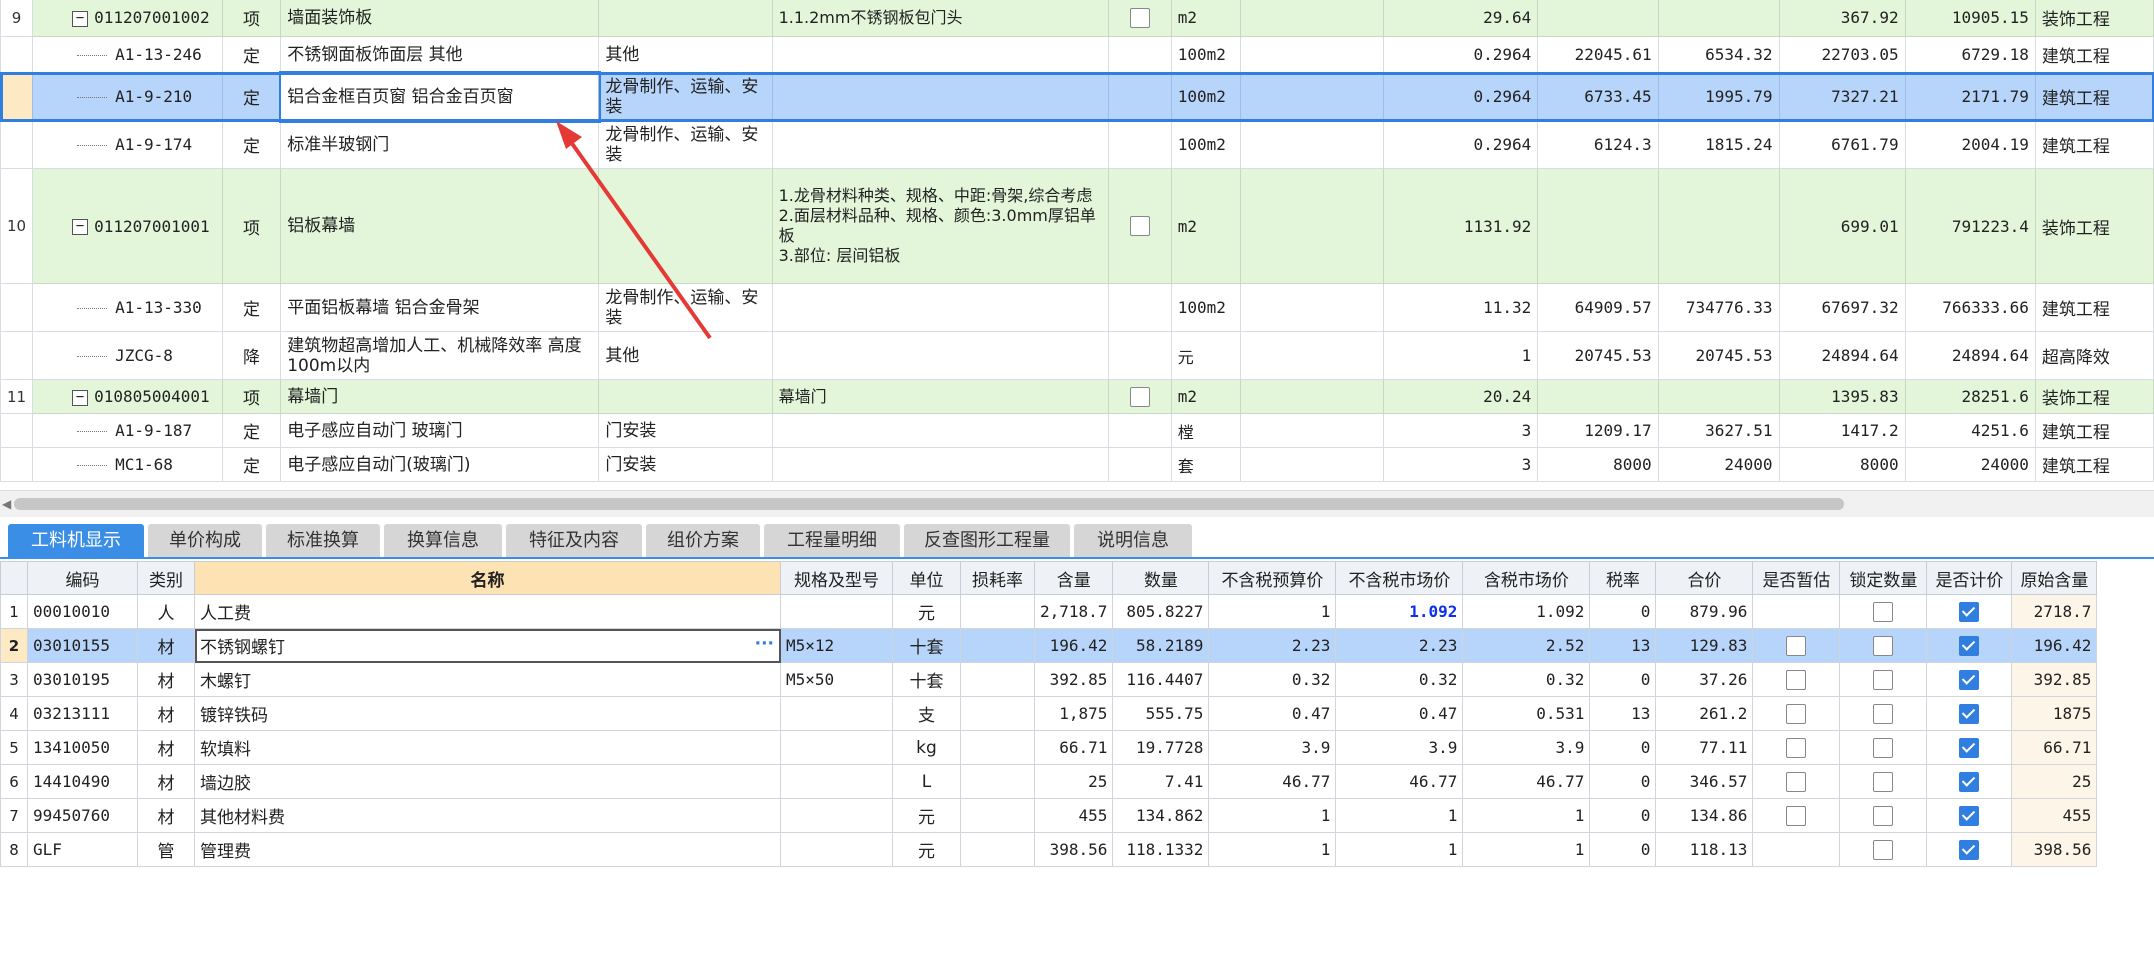  I want to click on item-code-cell: A1-13-330, so click(127, 307).